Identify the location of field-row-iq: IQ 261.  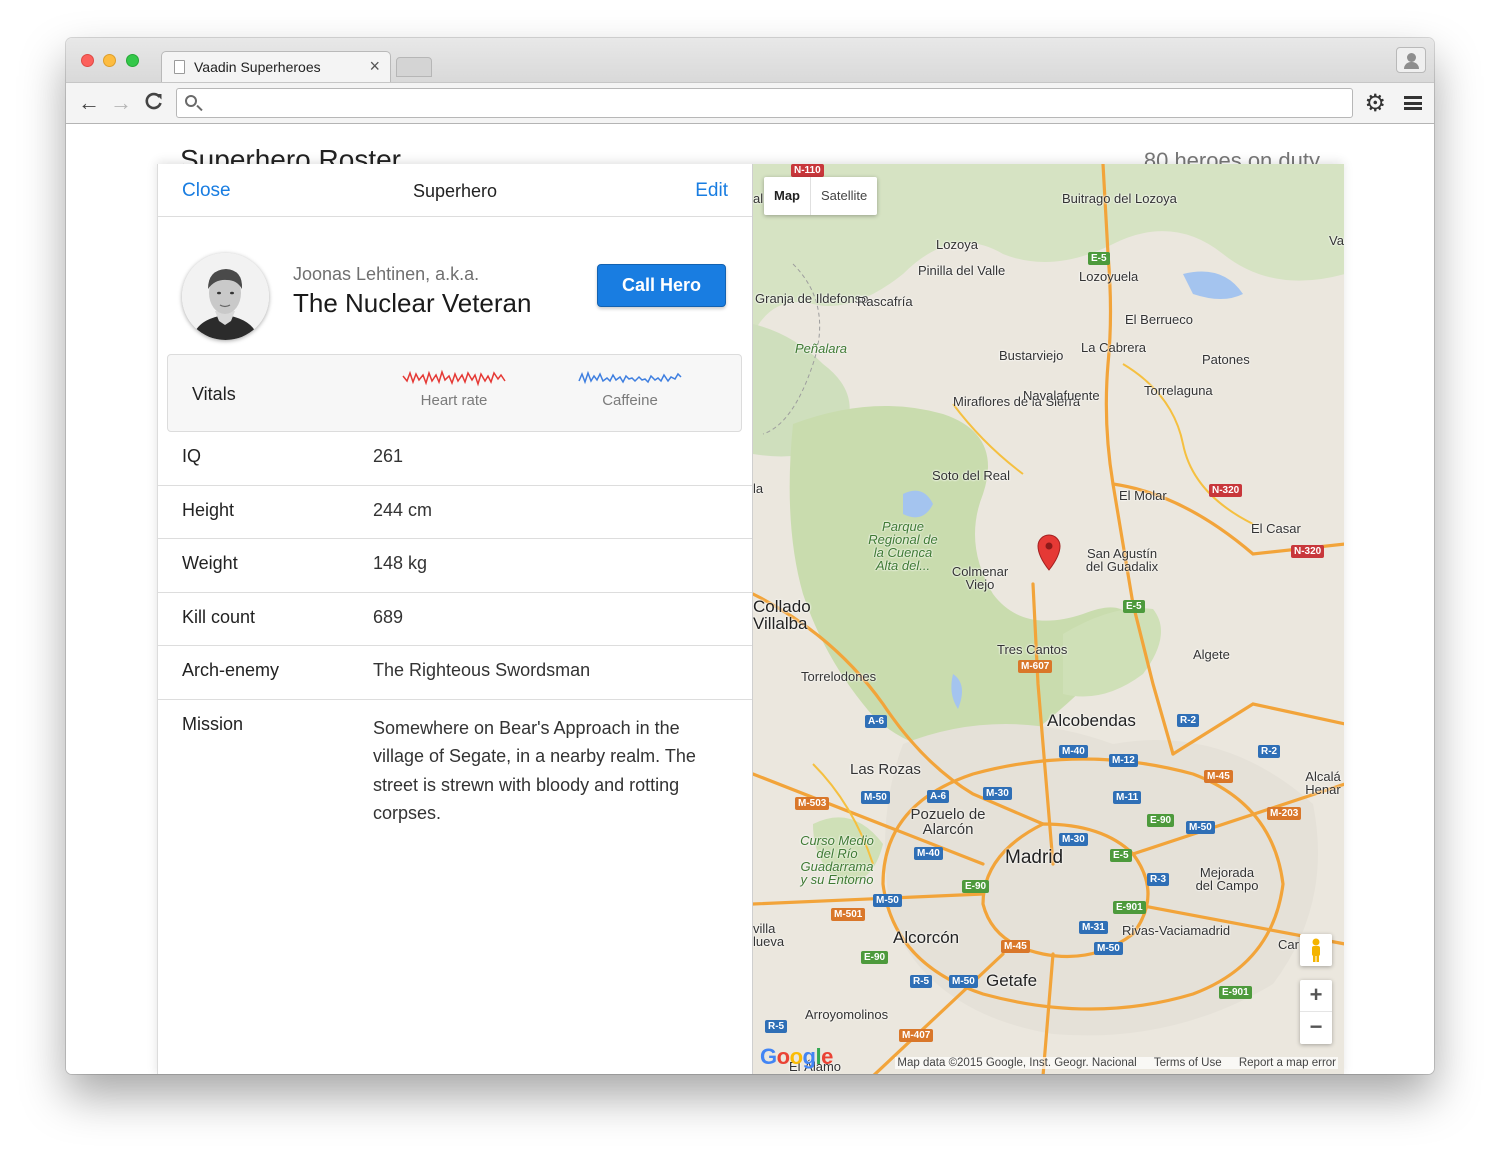
(455, 459).